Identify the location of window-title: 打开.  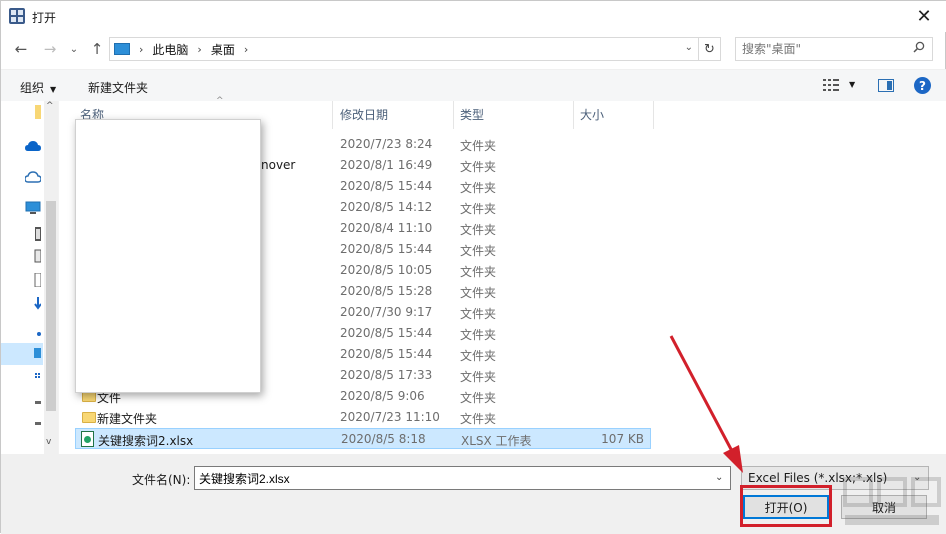
(44, 18).